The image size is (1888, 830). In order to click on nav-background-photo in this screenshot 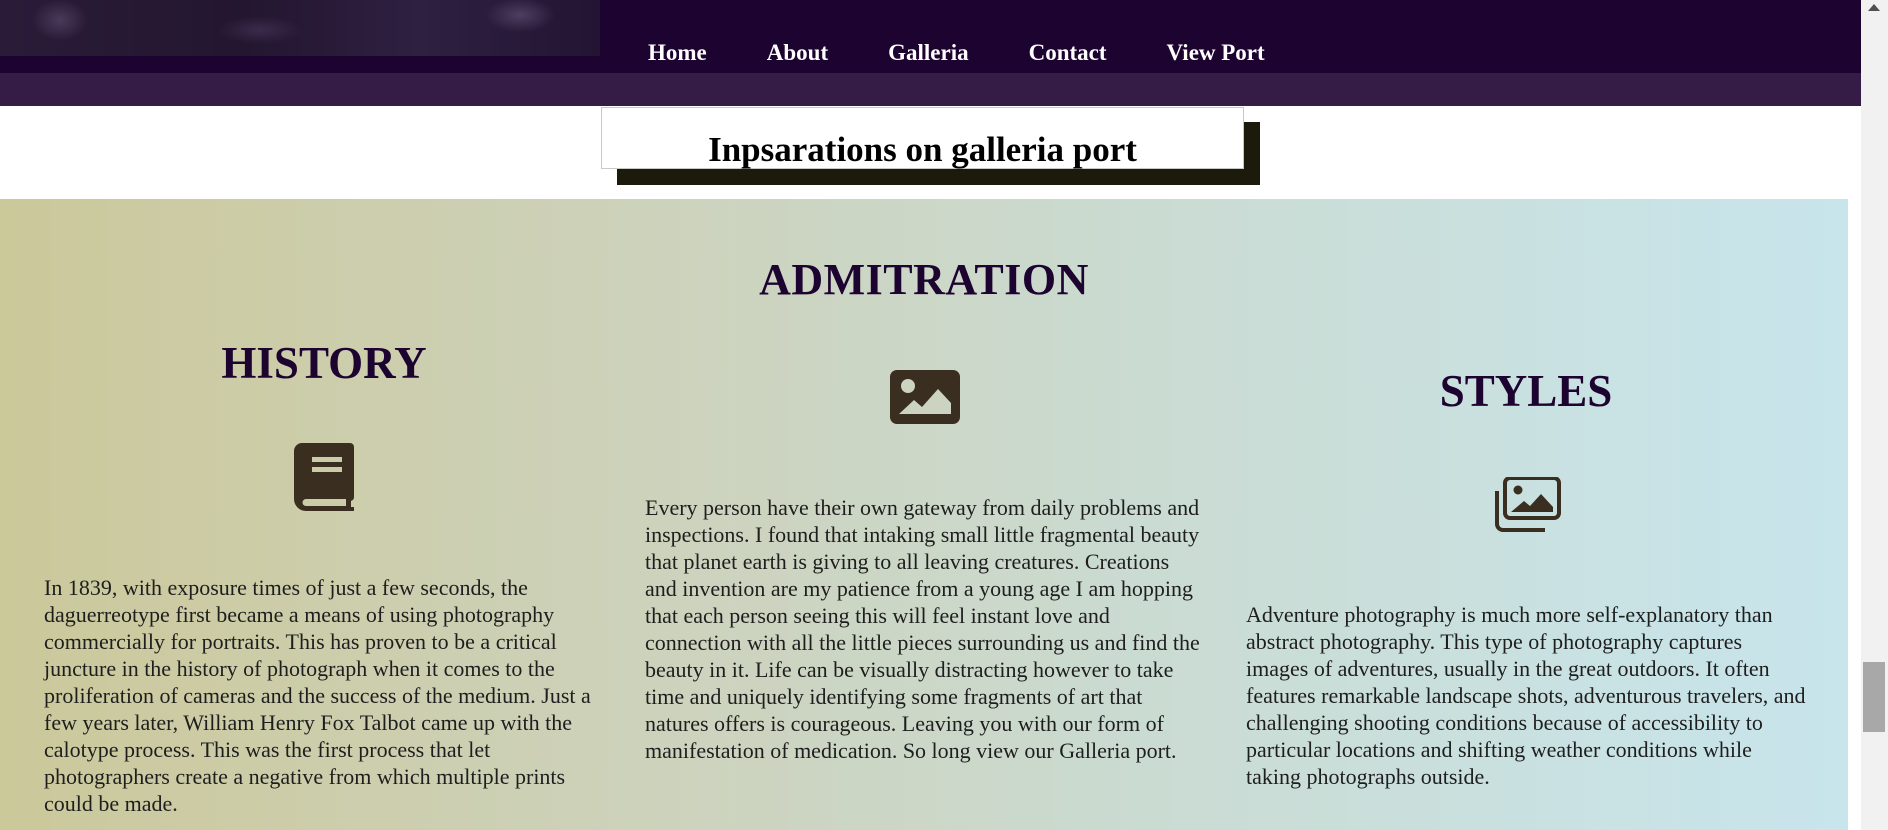, I will do `click(300, 28)`.